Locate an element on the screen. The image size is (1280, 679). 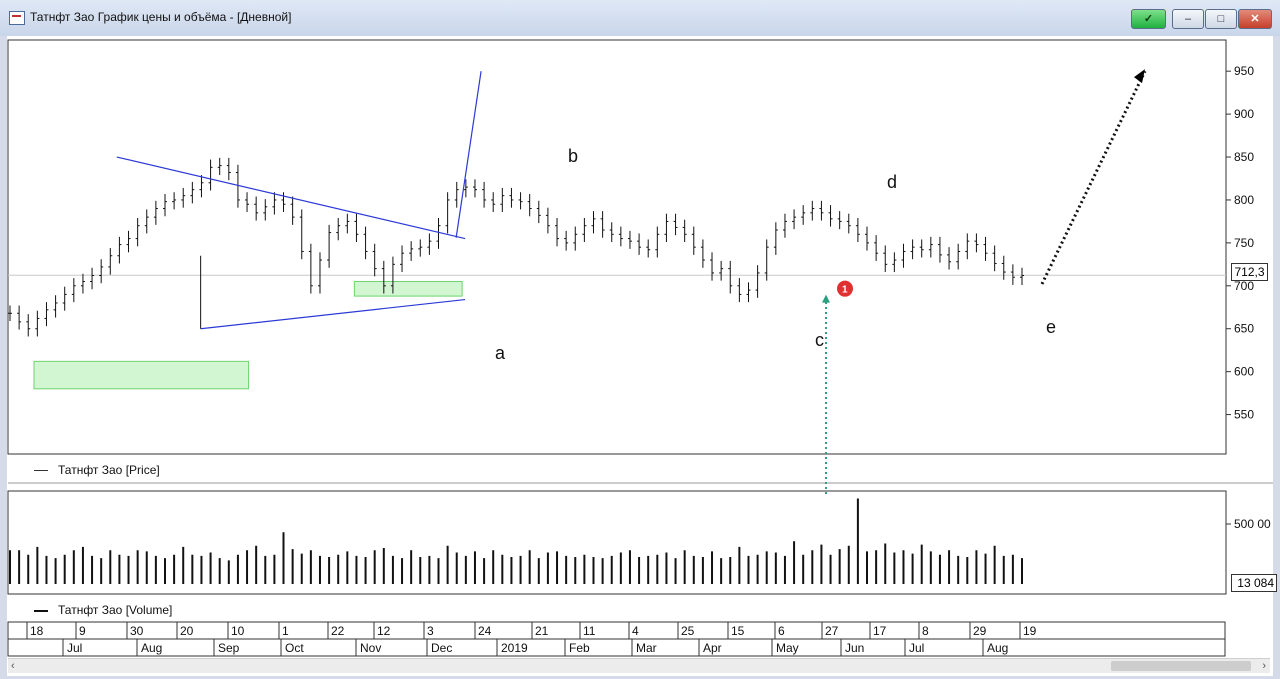
day-label: 11 is located at coordinates (589, 631).